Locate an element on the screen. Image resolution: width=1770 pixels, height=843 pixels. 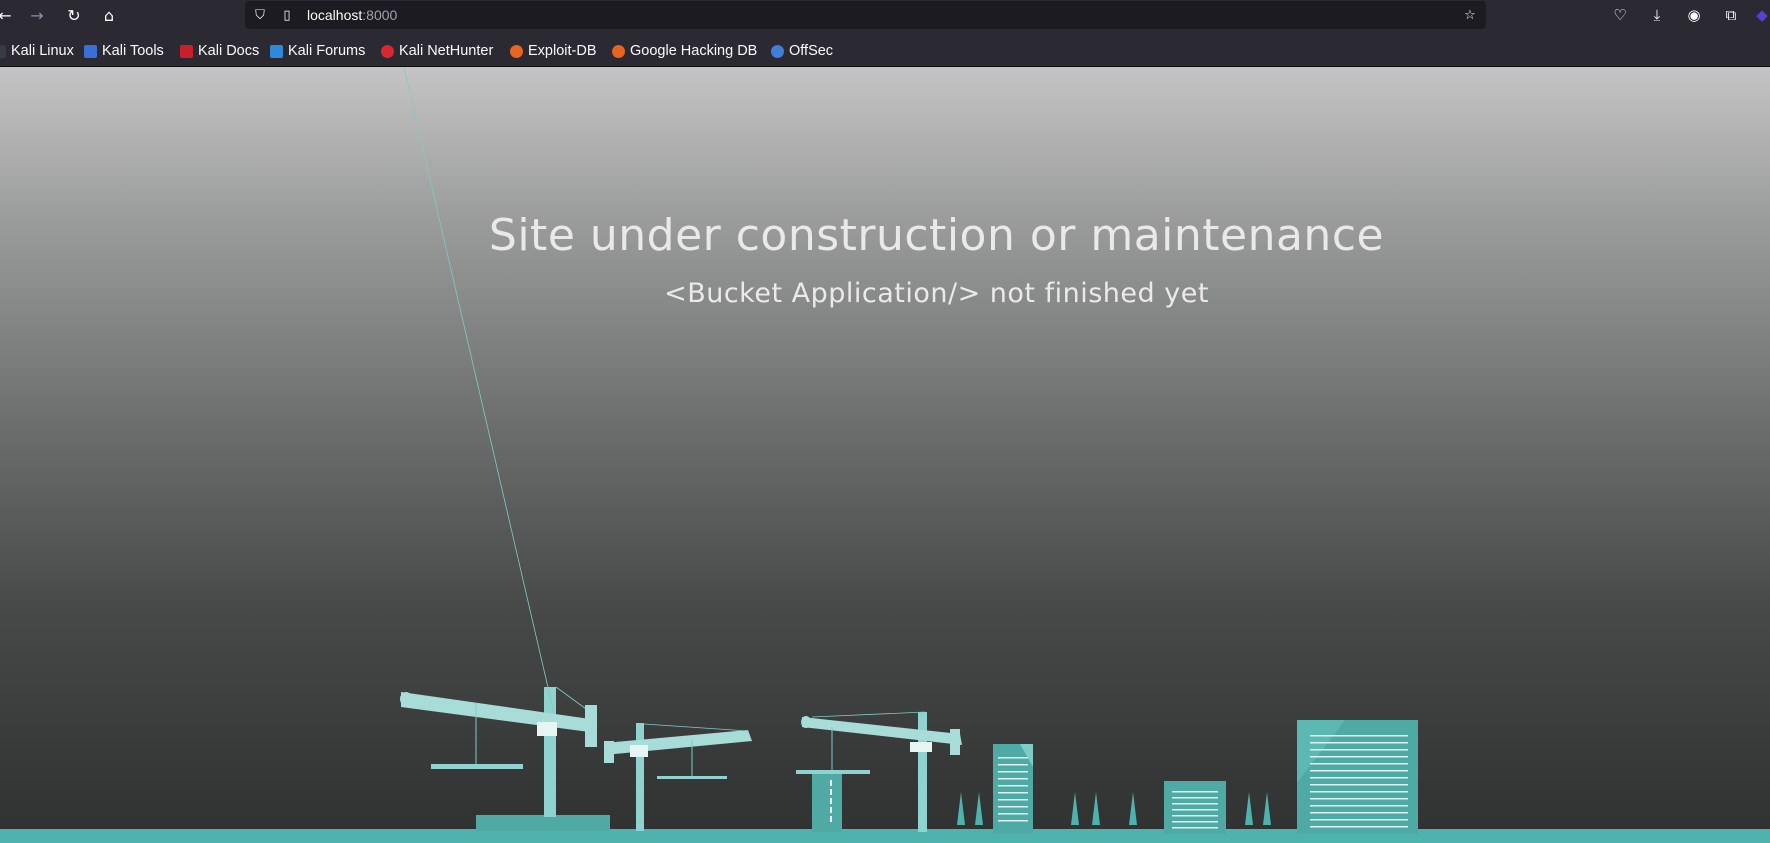
bookmark-label: Google Hacking DB is located at coordinates (694, 51).